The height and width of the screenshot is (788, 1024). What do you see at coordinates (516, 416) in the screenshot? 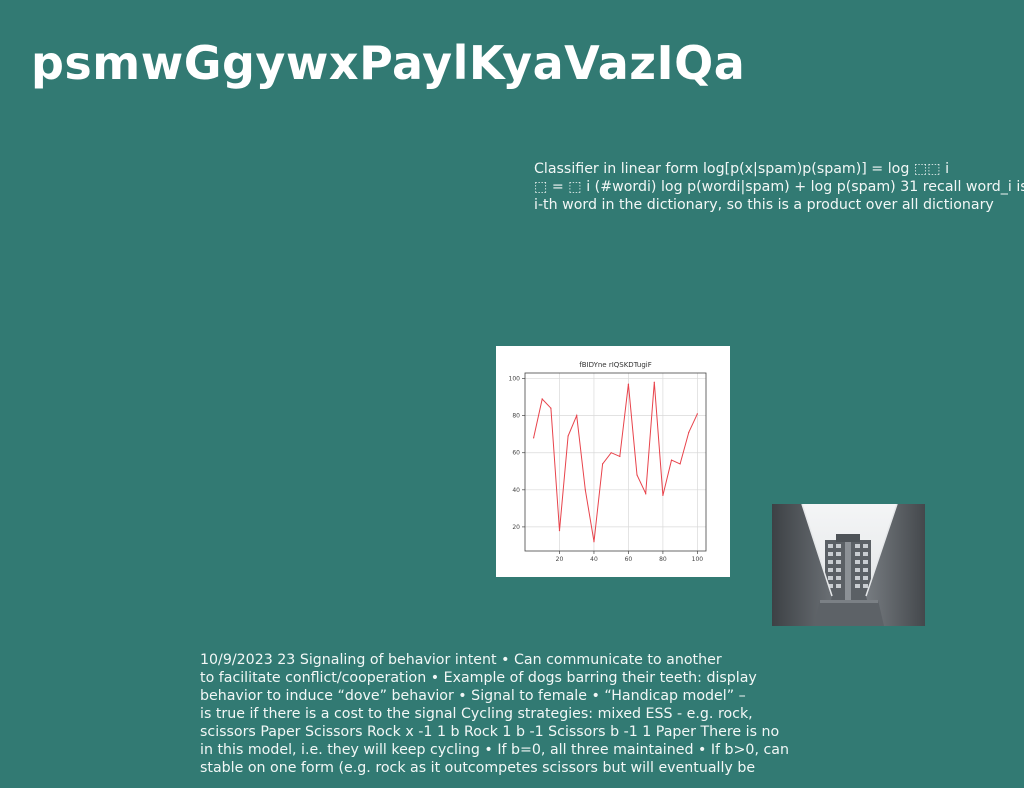
I see `y-tick-label: 80` at bounding box center [516, 416].